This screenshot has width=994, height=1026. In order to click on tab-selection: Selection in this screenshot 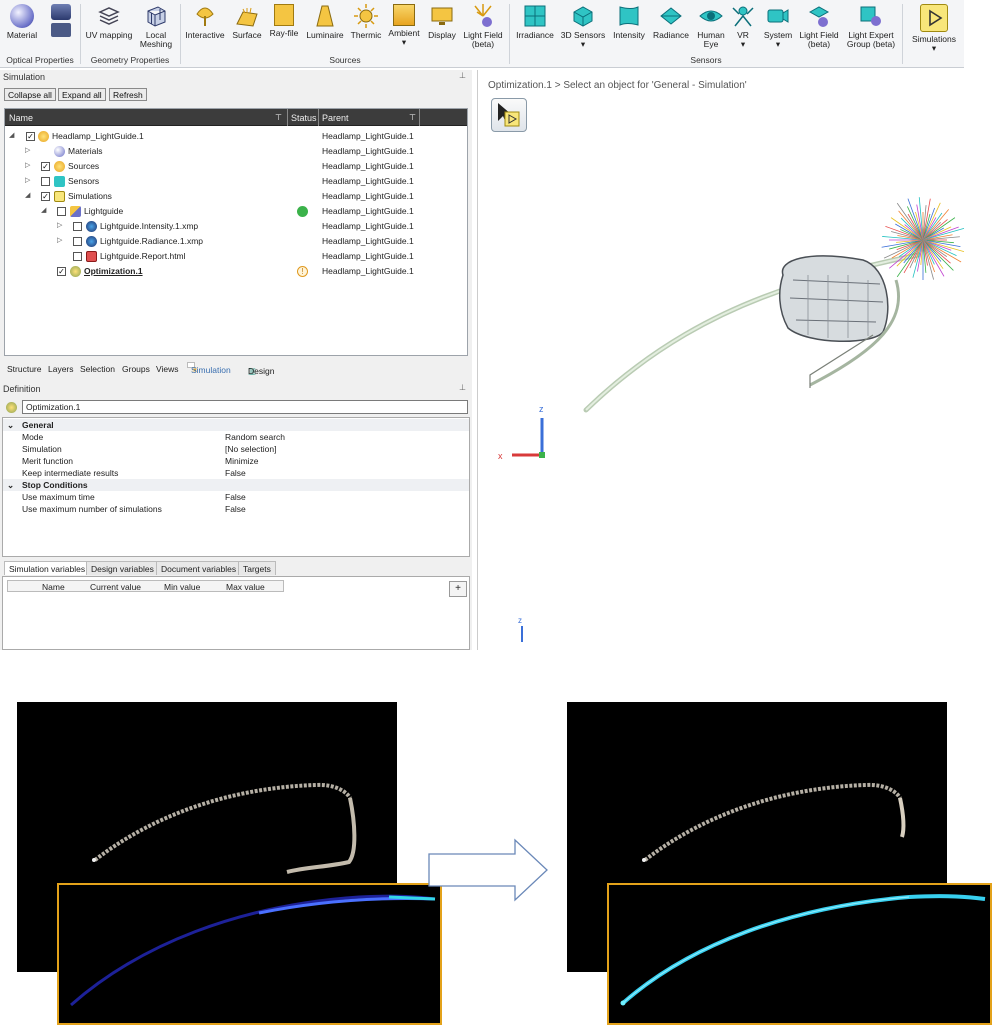, I will do `click(97, 369)`.